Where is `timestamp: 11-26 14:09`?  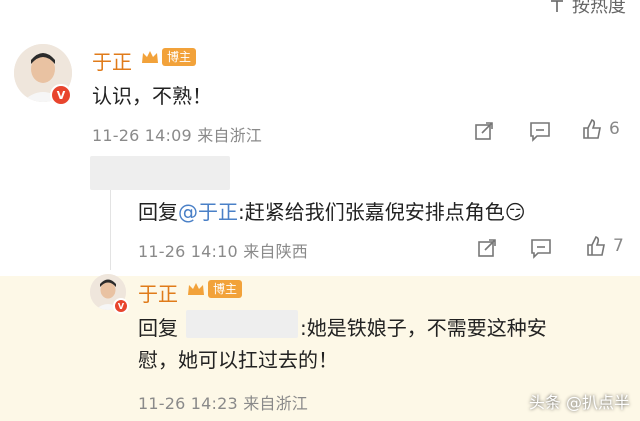 timestamp: 11-26 14:09 is located at coordinates (142, 135).